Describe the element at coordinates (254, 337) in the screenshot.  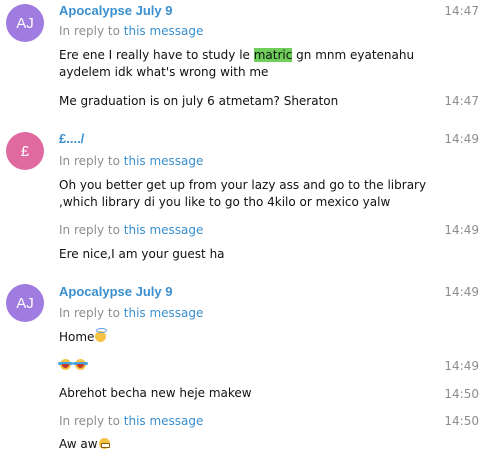
I see `message-text: Home` at that location.